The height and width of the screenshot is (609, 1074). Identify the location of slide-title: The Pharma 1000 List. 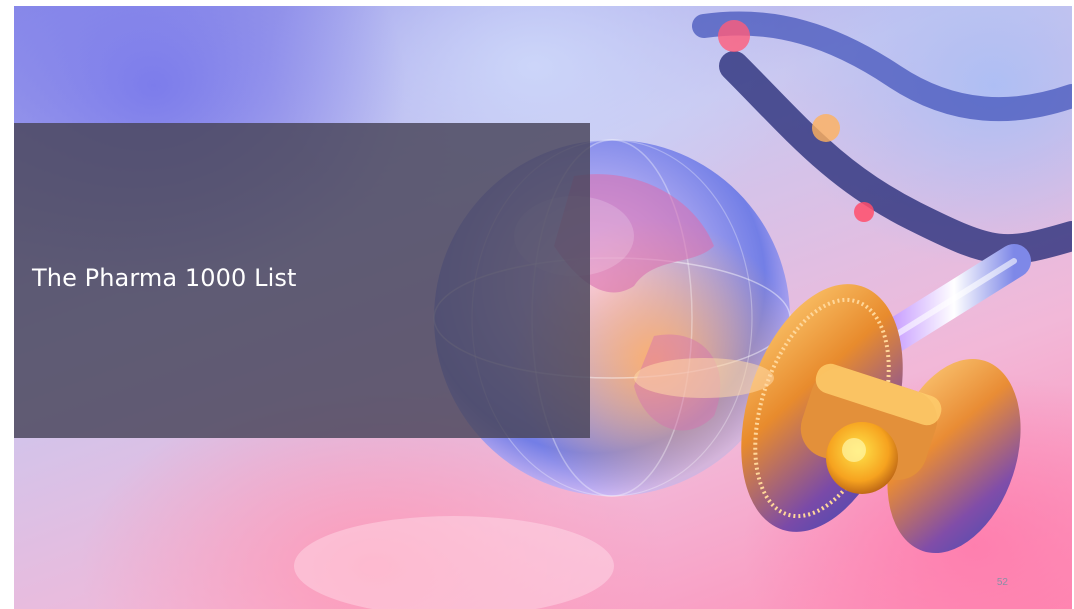
(164, 278).